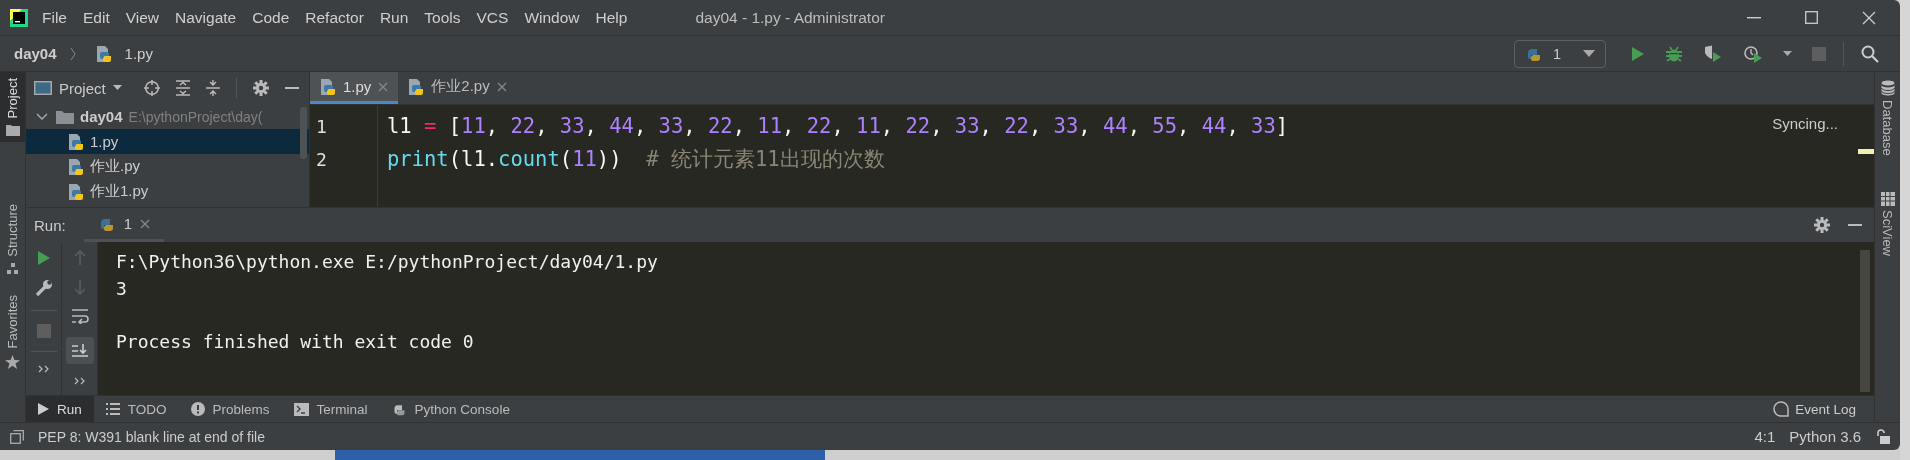 This screenshot has width=1910, height=460. I want to click on tree-item: day04 E:\pythonProject\day(, so click(167, 116).